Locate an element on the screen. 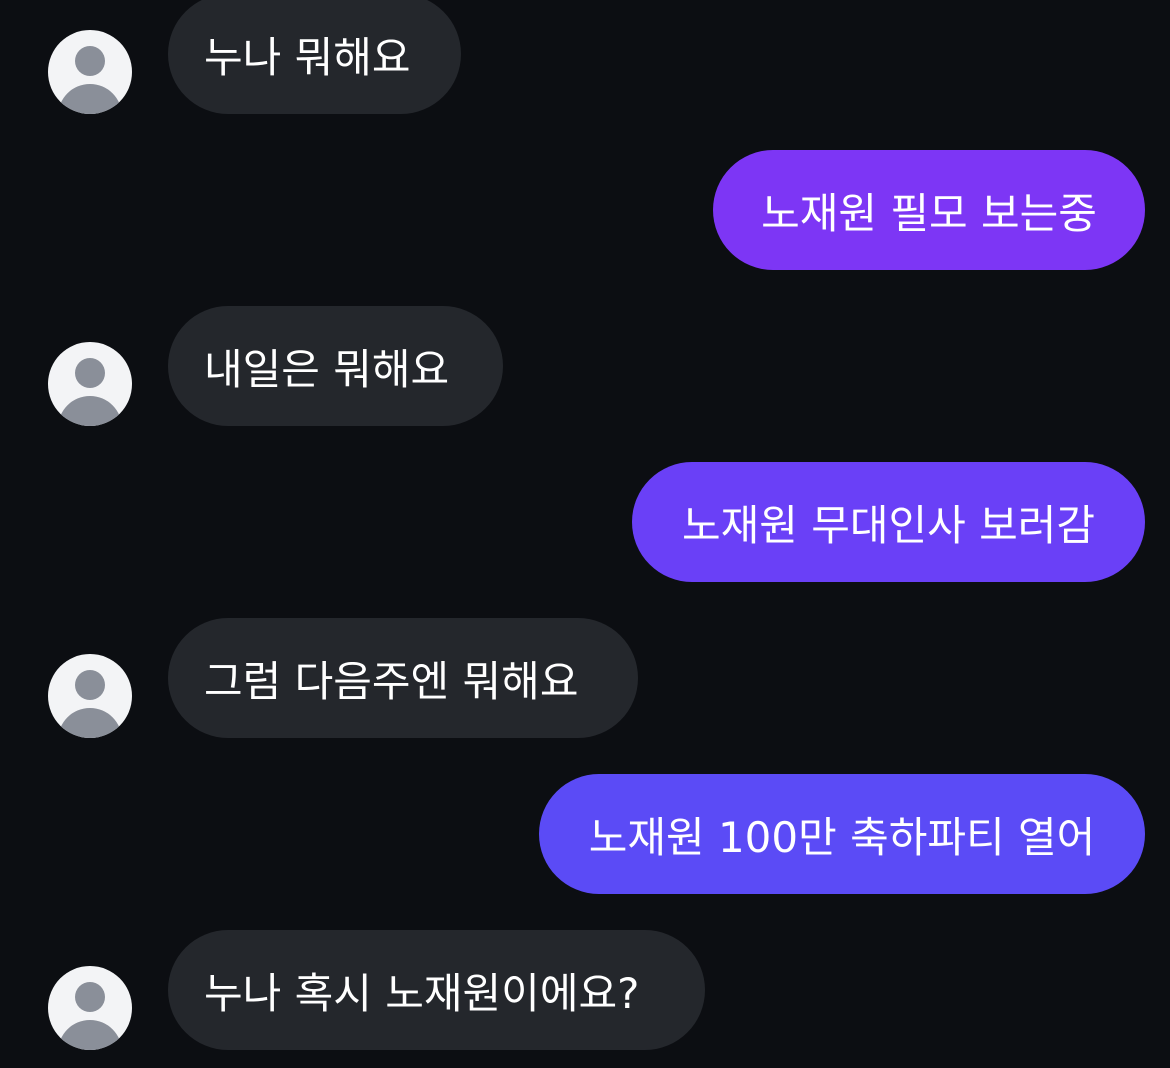 This screenshot has height=1068, width=1170. outgoing-message-bubble: 노재원 무대인사 보러감 is located at coordinates (888, 522).